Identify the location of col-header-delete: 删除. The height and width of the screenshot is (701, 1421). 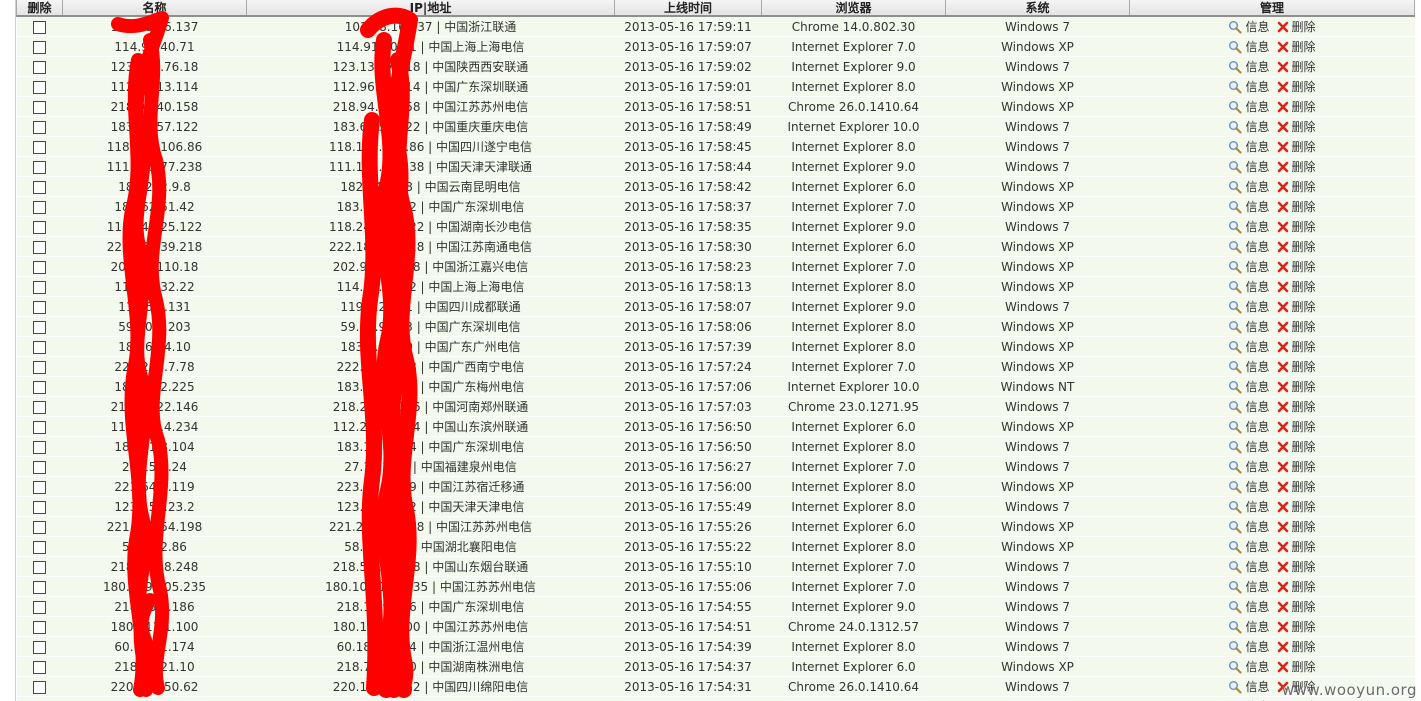
(39, 8).